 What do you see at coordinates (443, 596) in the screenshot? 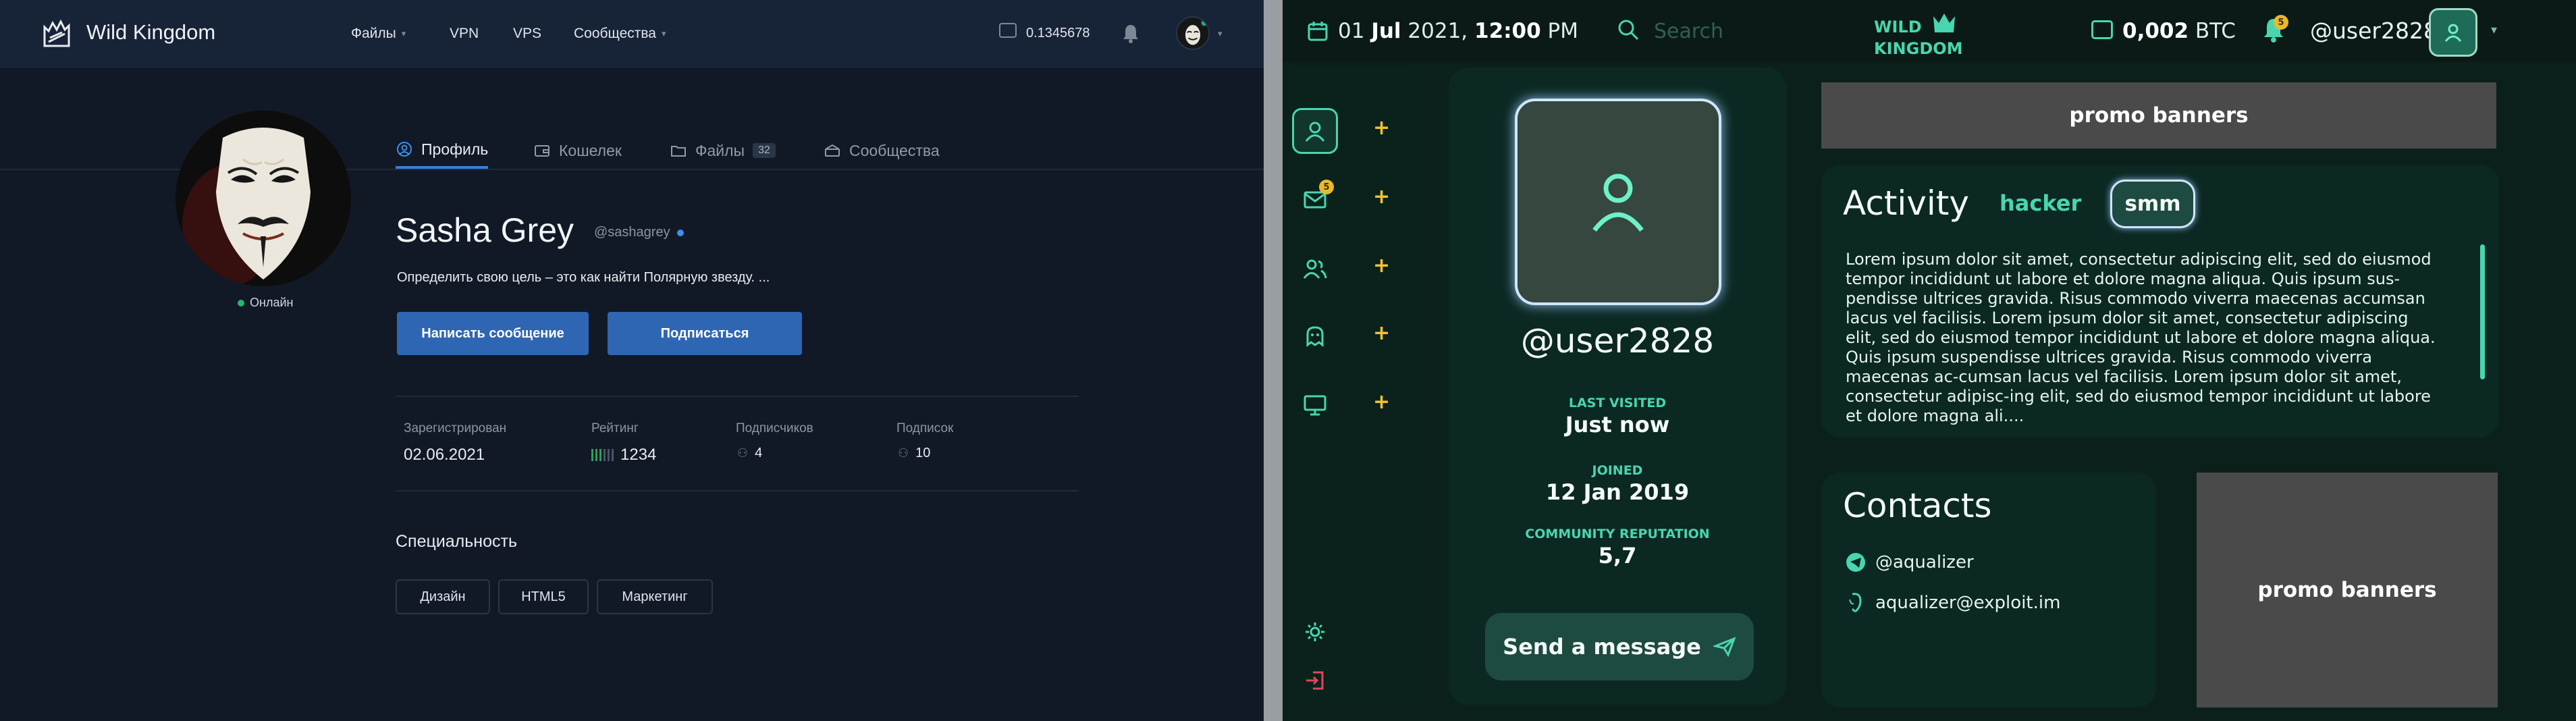
I see `chip-design: Дизайн` at bounding box center [443, 596].